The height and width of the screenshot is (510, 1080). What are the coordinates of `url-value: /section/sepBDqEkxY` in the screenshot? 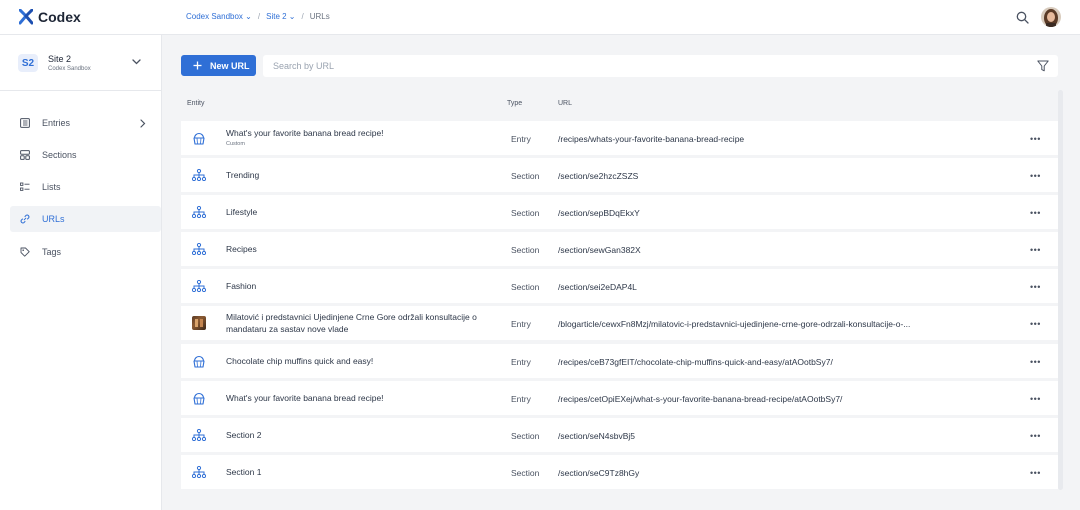 It's located at (763, 213).